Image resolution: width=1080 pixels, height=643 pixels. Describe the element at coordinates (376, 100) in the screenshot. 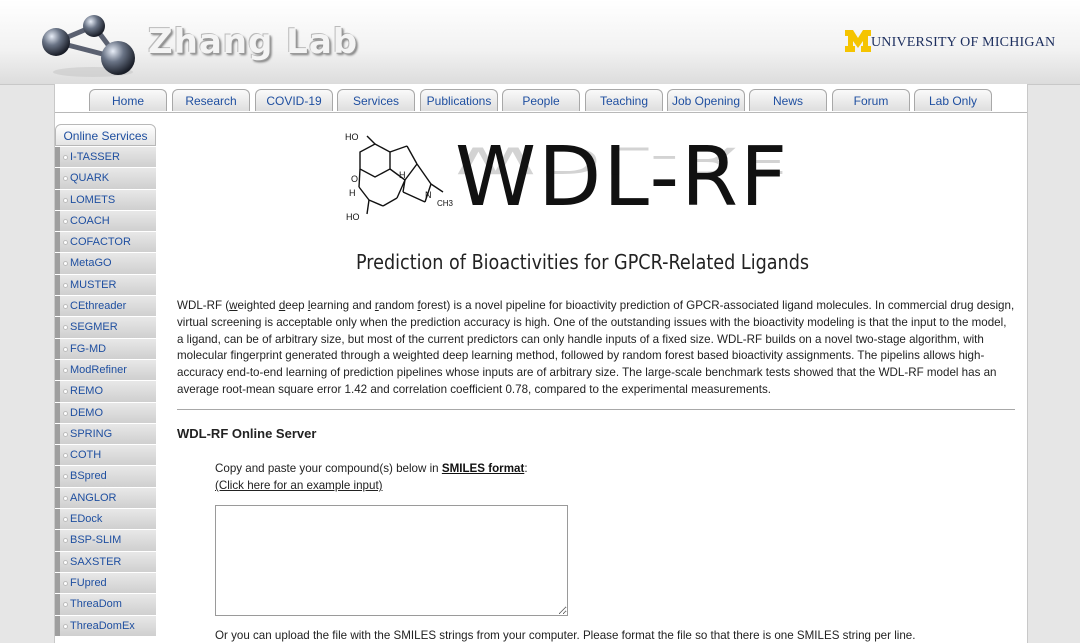

I see `tab-services: Services` at that location.